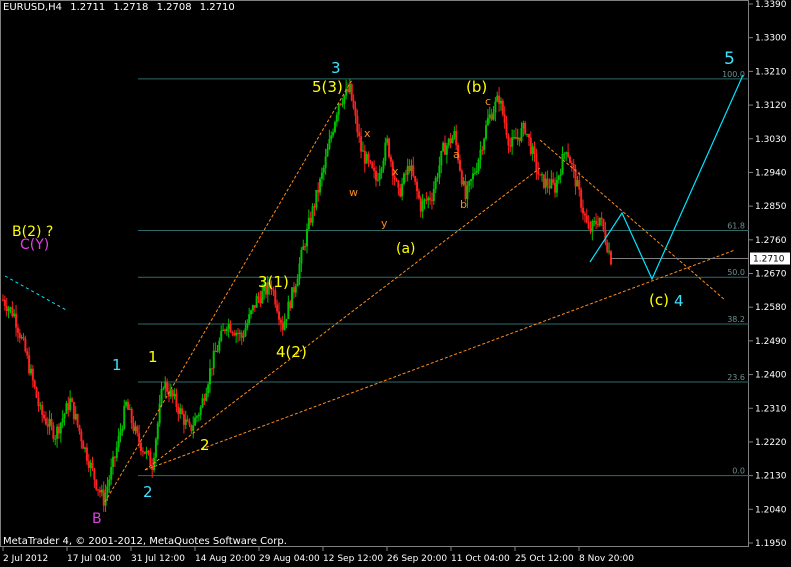  I want to click on wave-label: B, so click(97, 519).